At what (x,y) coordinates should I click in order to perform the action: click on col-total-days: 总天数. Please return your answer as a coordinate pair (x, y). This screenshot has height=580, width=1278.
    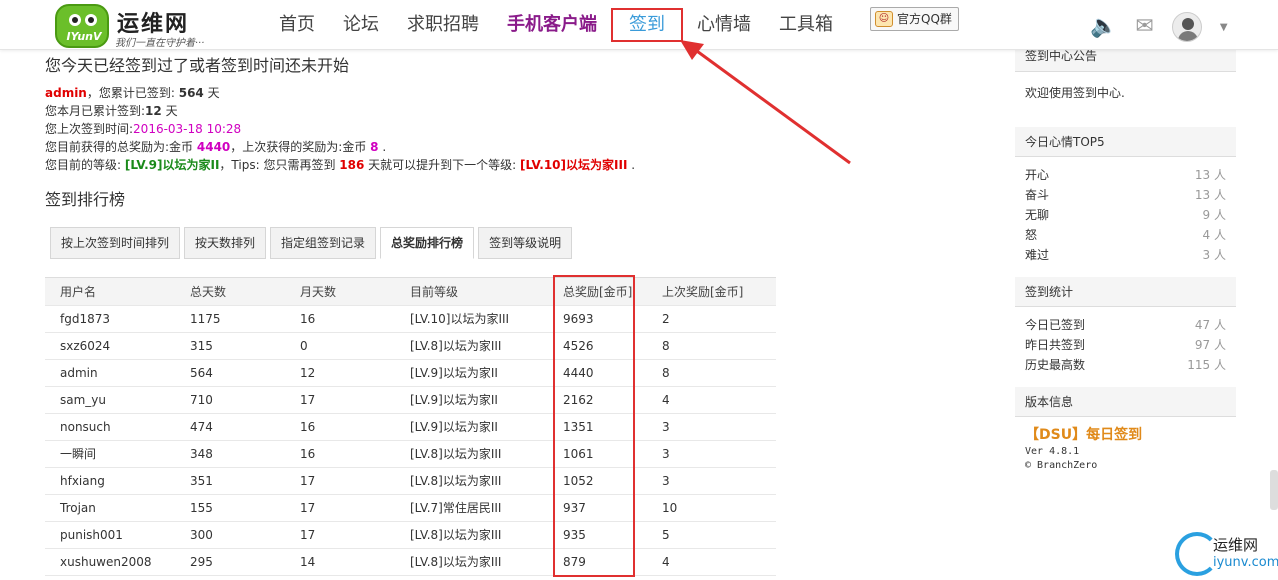
    Looking at the image, I should click on (208, 292).